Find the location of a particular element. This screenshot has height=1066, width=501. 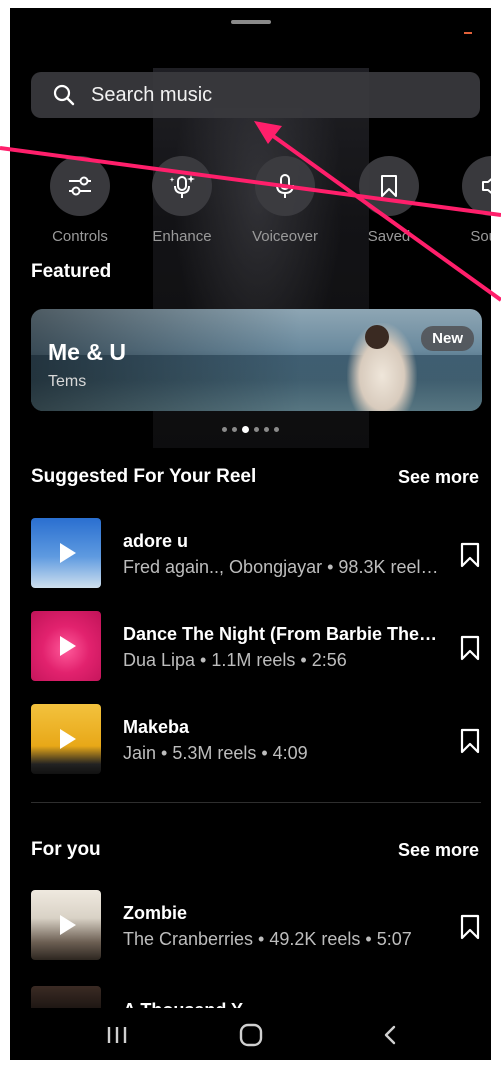

microphone-icon is located at coordinates (285, 186).